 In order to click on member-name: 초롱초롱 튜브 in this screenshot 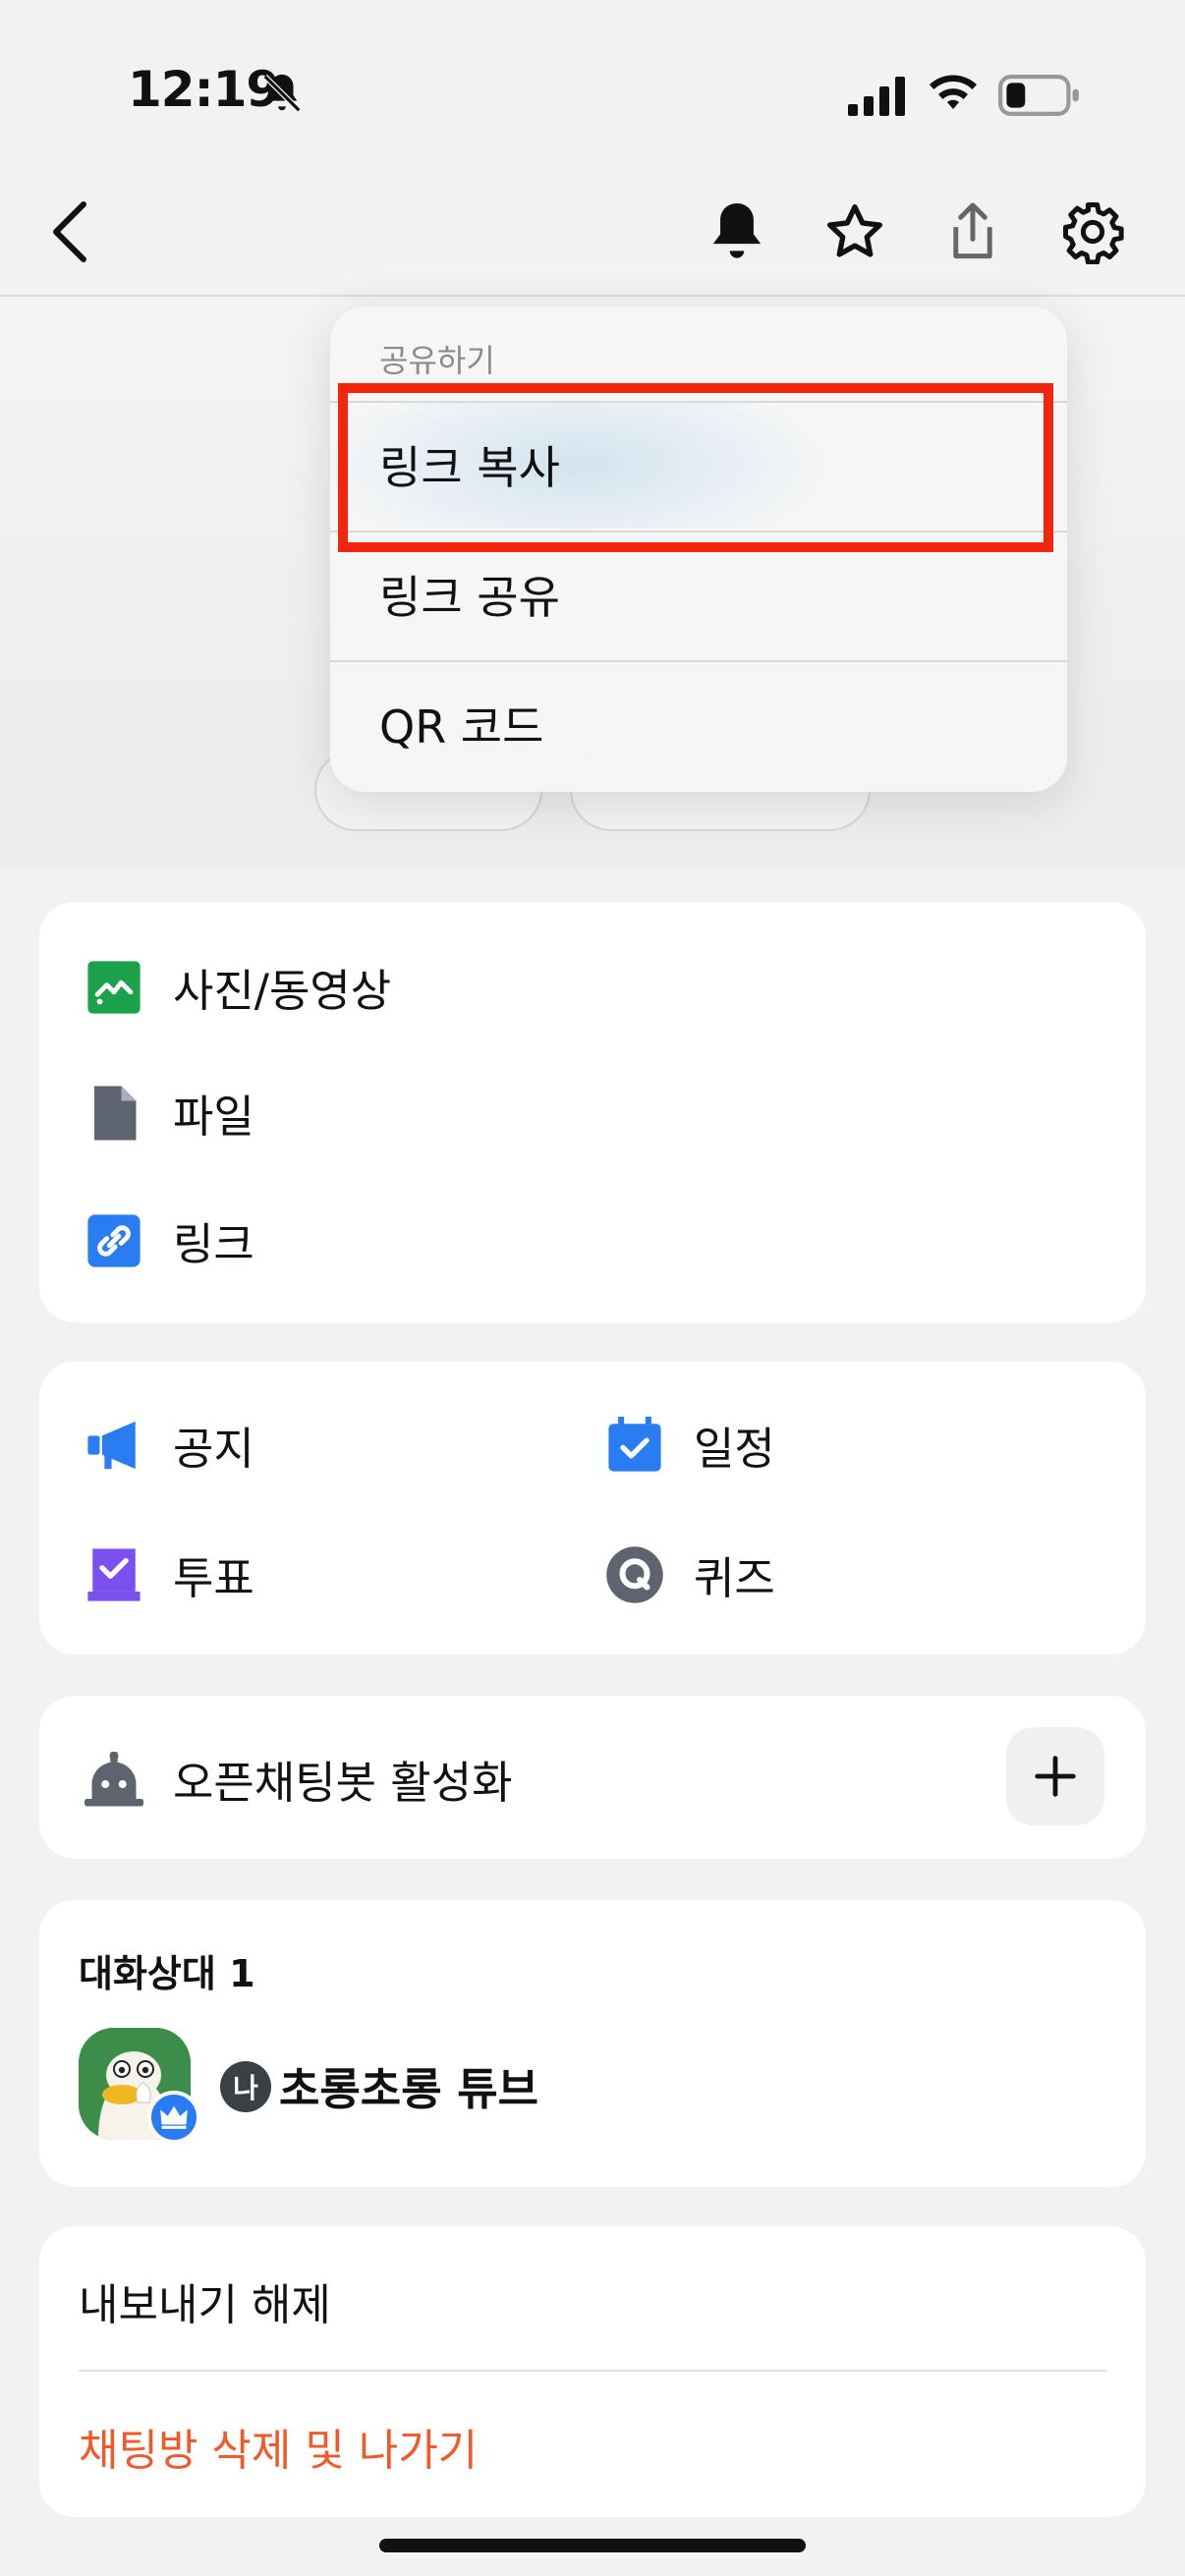, I will do `click(409, 2085)`.